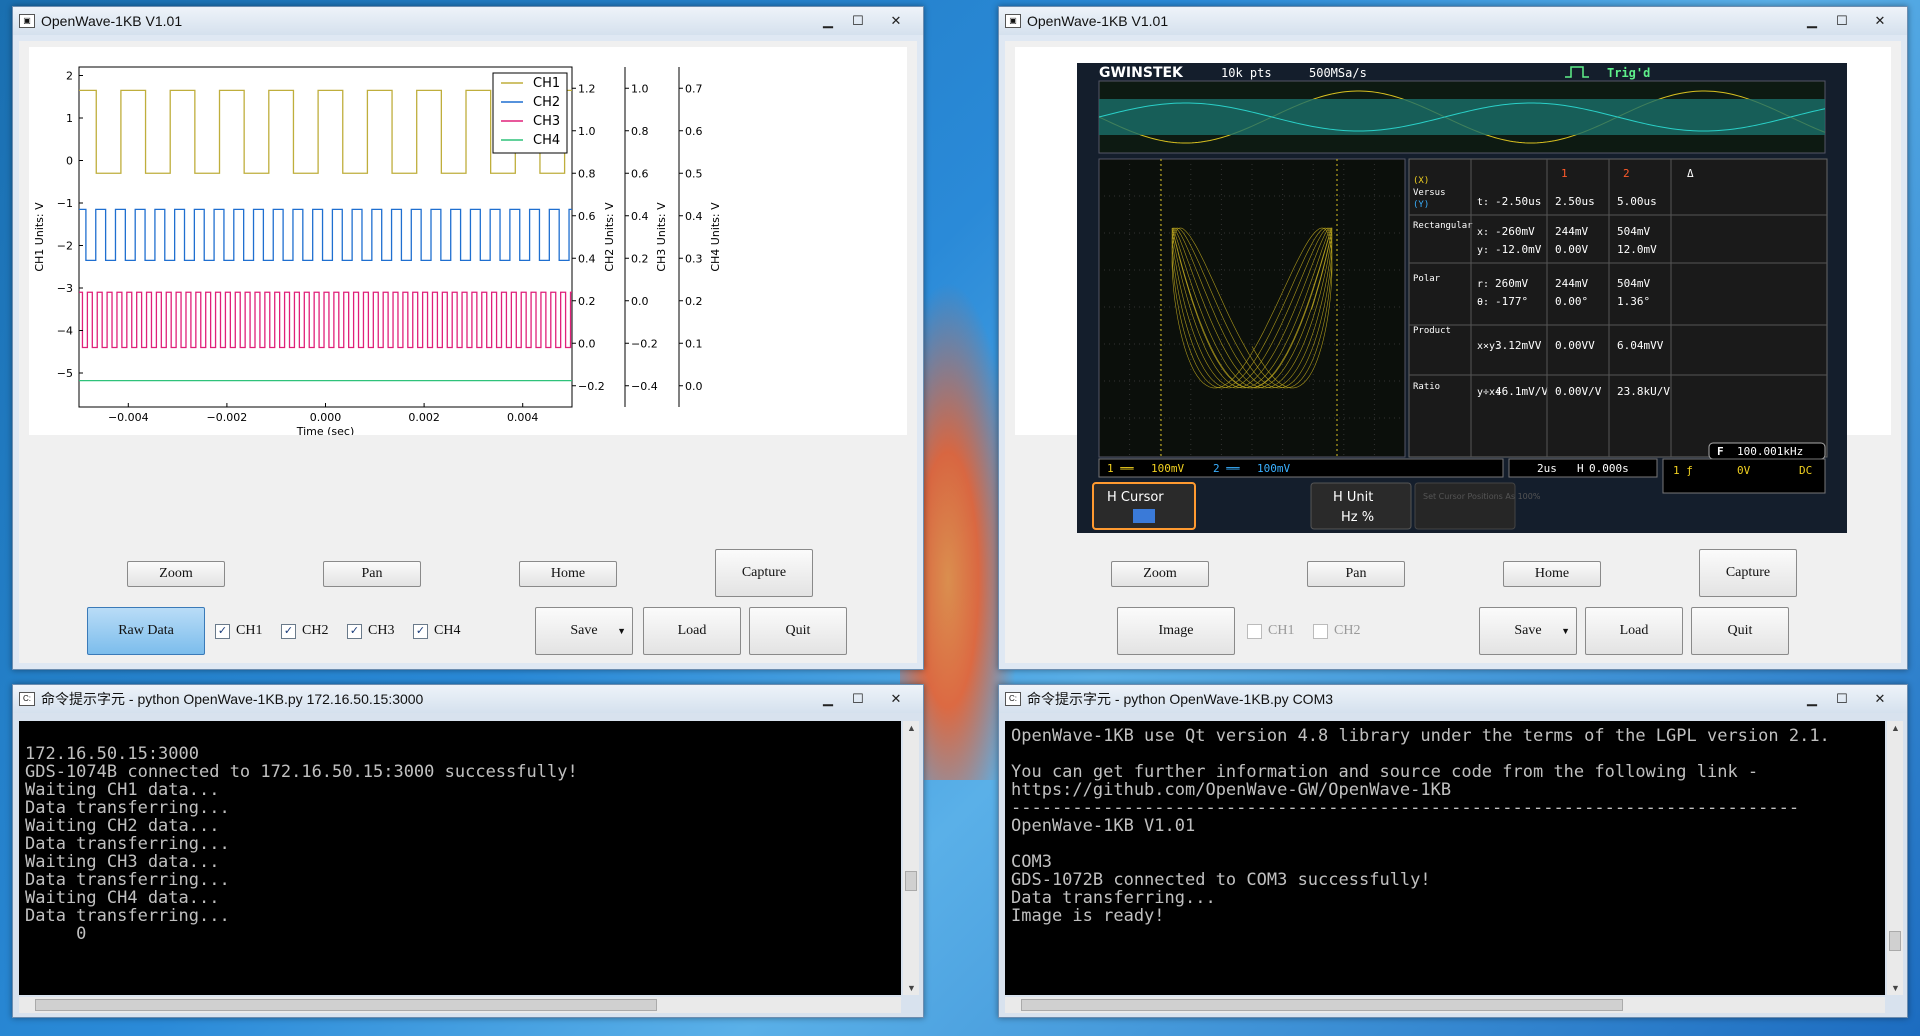 The width and height of the screenshot is (1920, 1036). I want to click on y-tick-label: 1, so click(69, 118).